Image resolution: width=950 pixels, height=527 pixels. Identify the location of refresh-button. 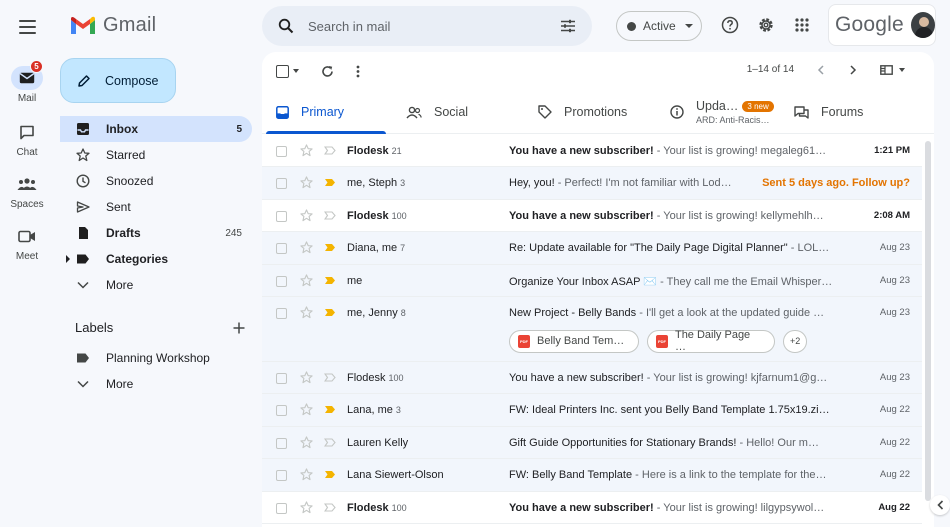
(327, 71).